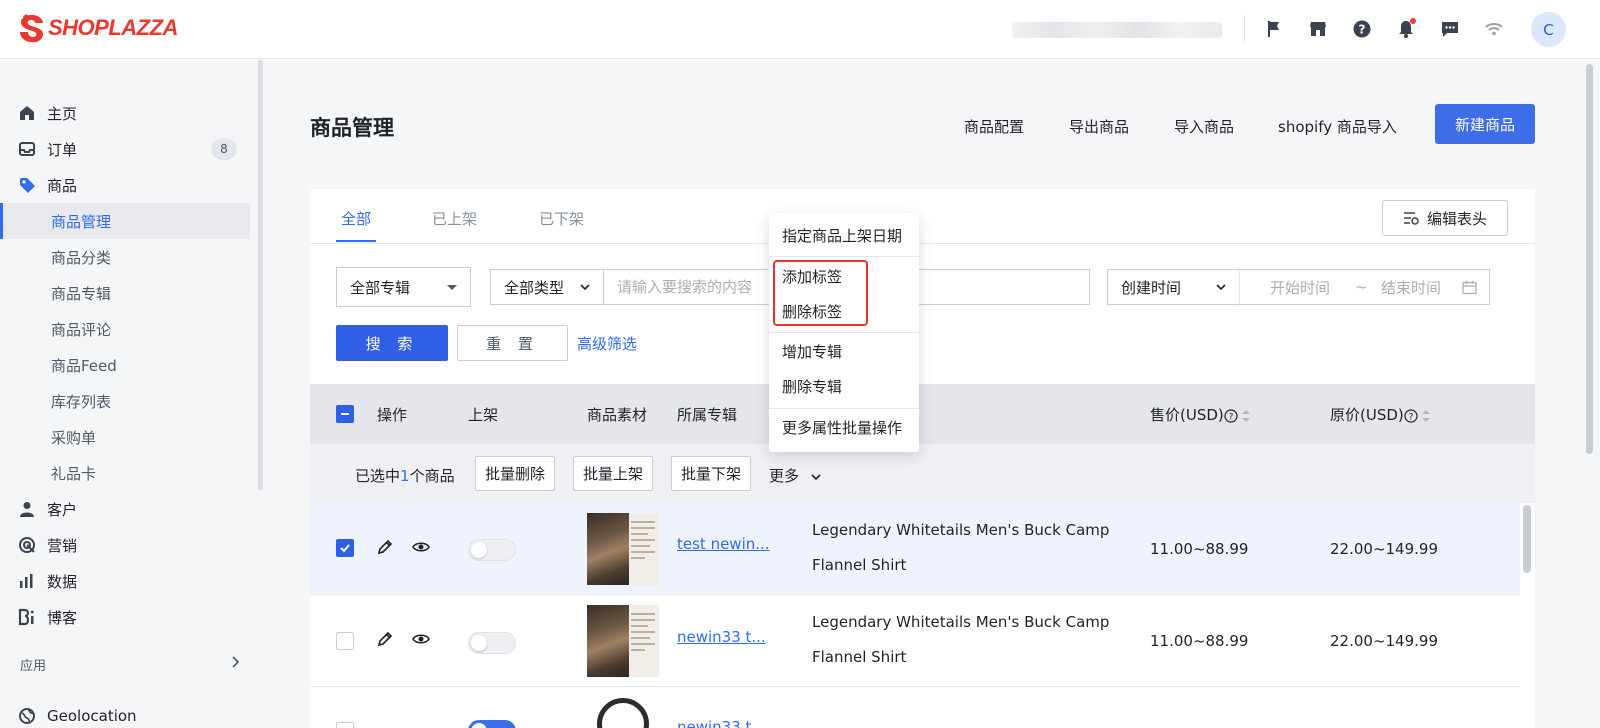  What do you see at coordinates (711, 473) in the screenshot?
I see `batch-unpublish-button: 批量下架` at bounding box center [711, 473].